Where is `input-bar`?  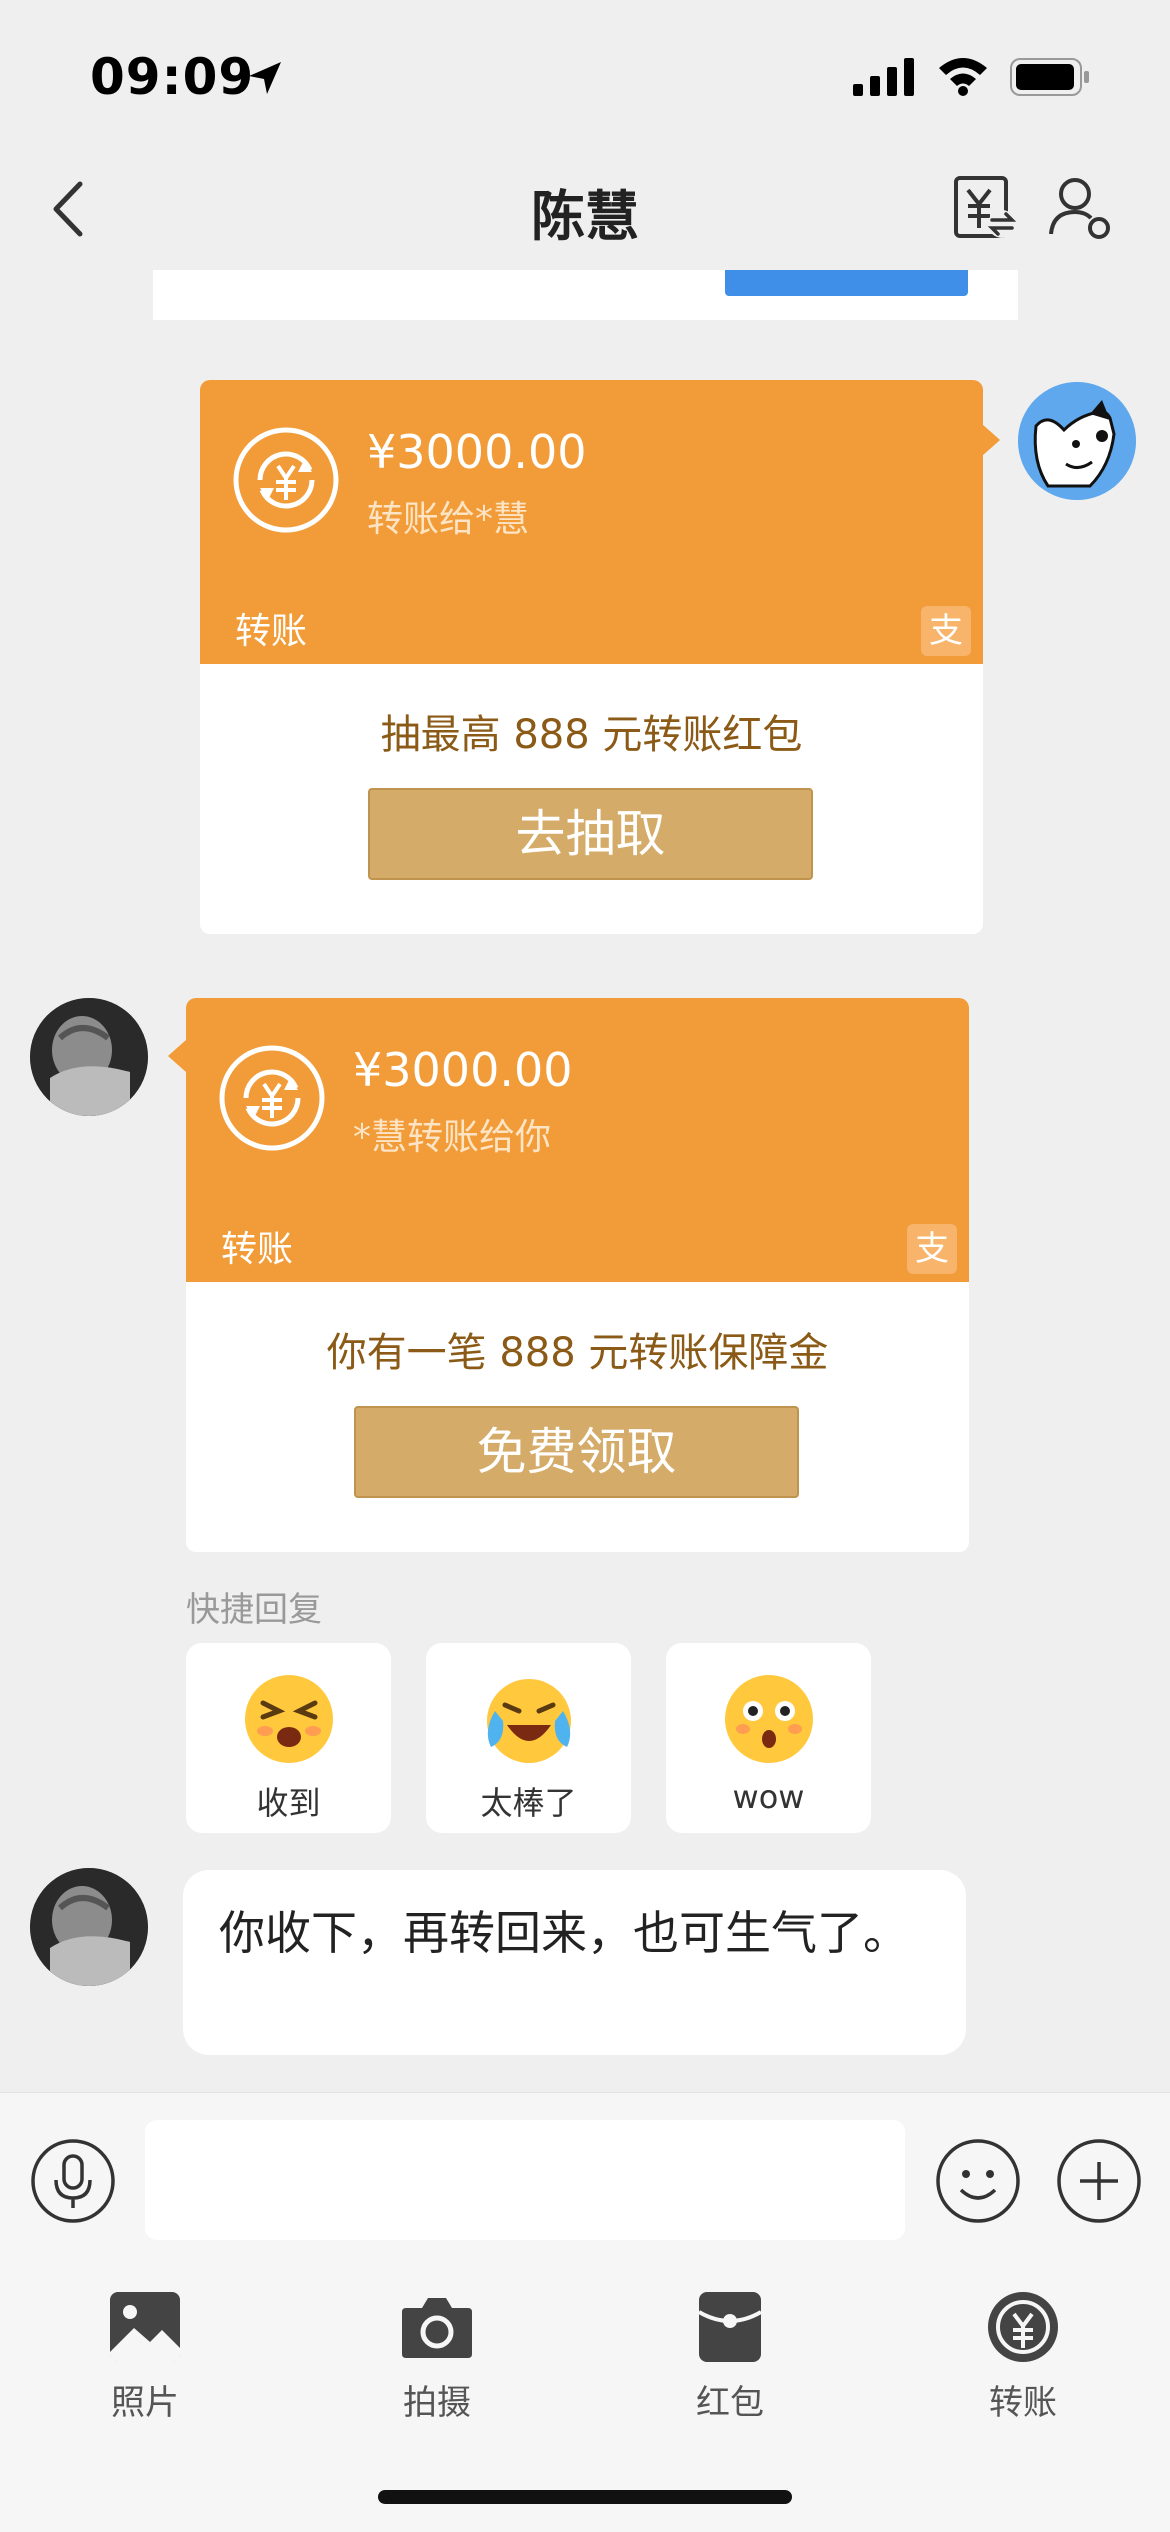
input-bar is located at coordinates (585, 2174).